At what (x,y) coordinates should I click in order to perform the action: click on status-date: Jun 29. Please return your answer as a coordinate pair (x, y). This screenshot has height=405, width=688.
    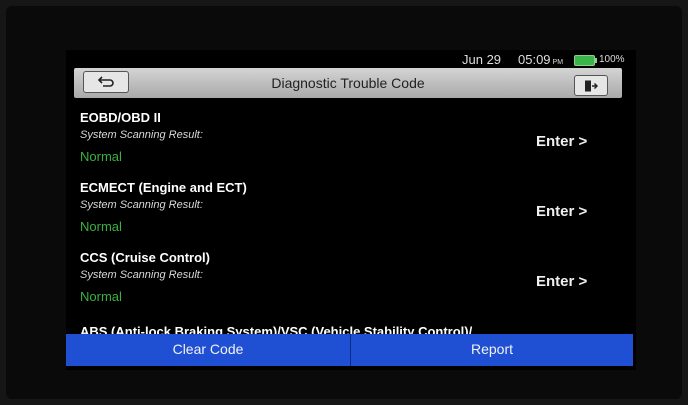
    Looking at the image, I should click on (482, 59).